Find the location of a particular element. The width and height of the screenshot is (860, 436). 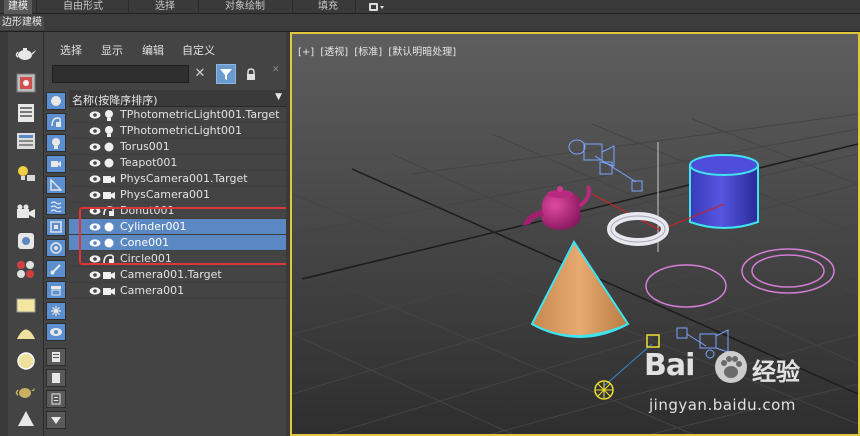

table-row: Camera001.Target is located at coordinates (177, 275).